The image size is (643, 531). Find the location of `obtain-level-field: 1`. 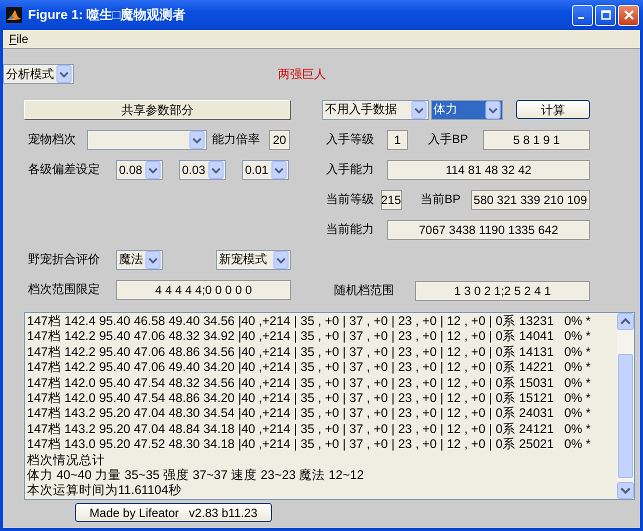

obtain-level-field: 1 is located at coordinates (397, 140).